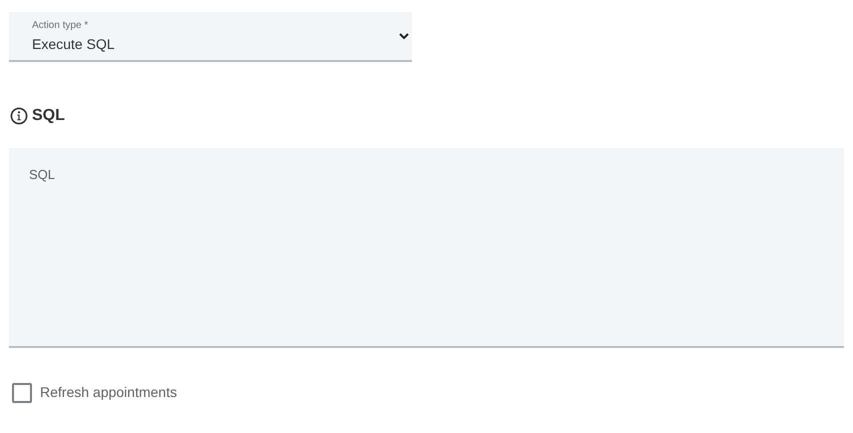  What do you see at coordinates (108, 392) in the screenshot?
I see `checkbox-label: Refresh appointments` at bounding box center [108, 392].